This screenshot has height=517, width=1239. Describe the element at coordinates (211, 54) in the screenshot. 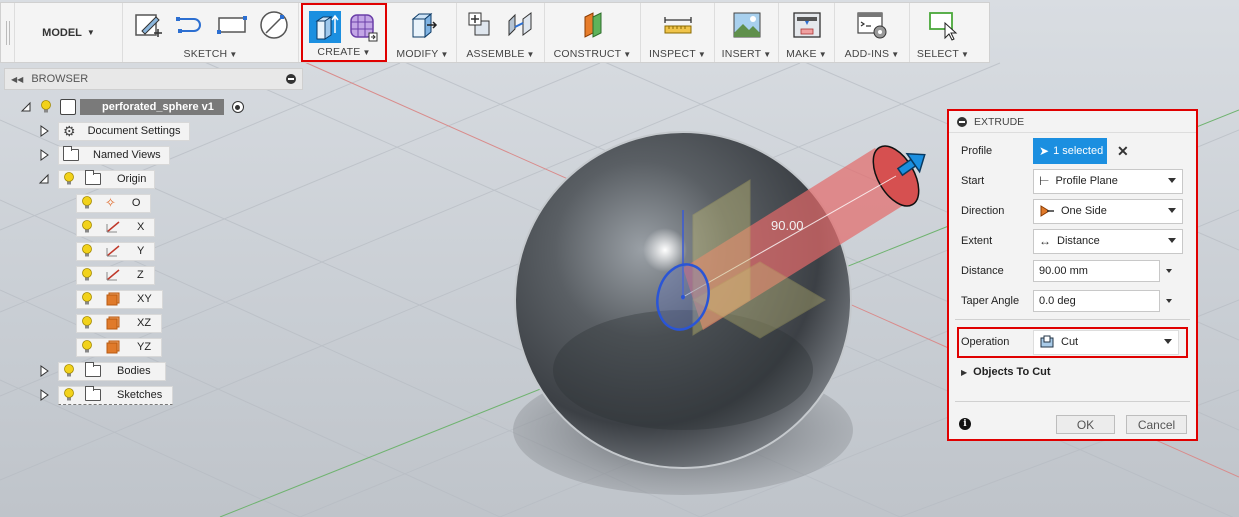

I see `sketch-menu: SKETCH ▼` at that location.